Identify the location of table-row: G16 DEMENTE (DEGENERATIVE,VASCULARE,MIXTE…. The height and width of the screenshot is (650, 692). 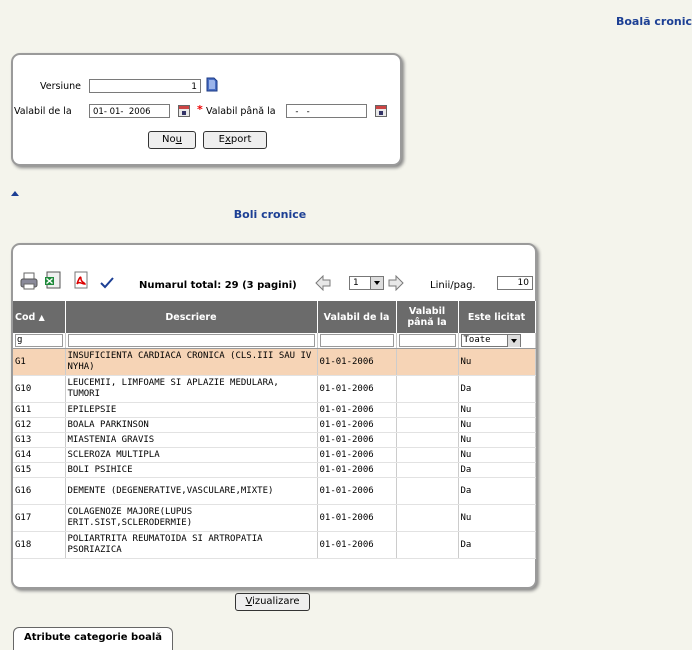
(274, 491).